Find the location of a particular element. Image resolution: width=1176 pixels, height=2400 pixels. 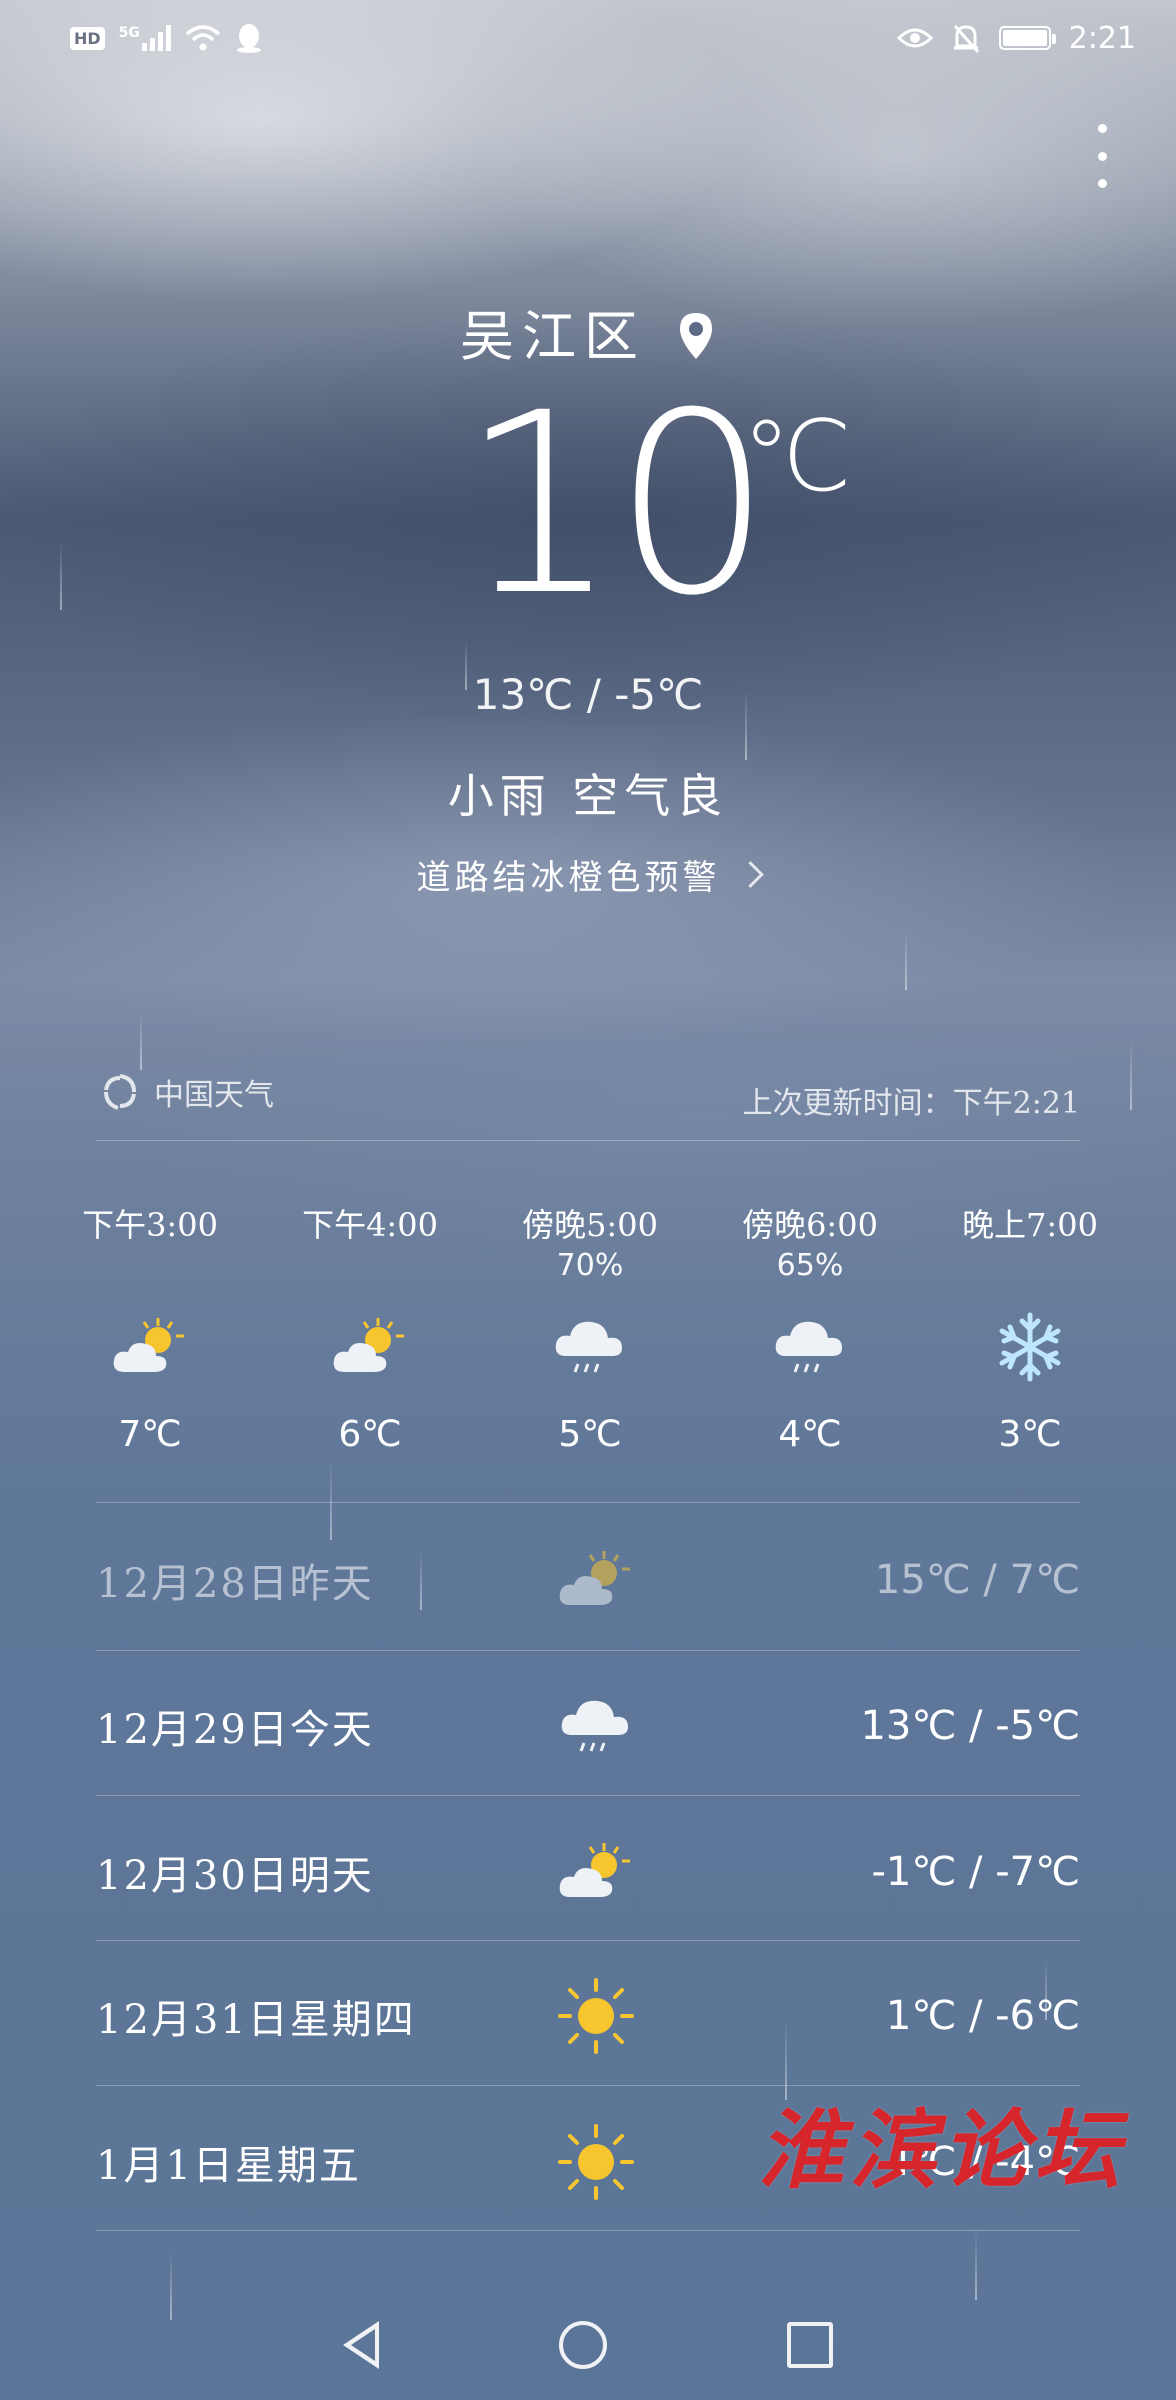

daily-row: 12月28日昨天 15℃ / 7℃ is located at coordinates (588, 1580).